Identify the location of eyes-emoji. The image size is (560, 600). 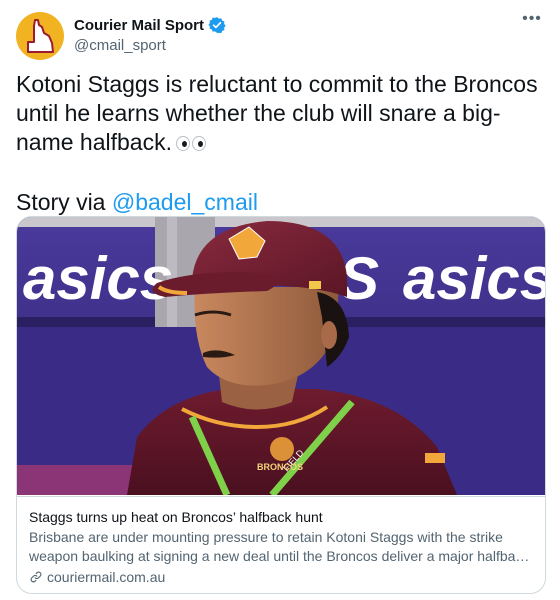
(190, 144).